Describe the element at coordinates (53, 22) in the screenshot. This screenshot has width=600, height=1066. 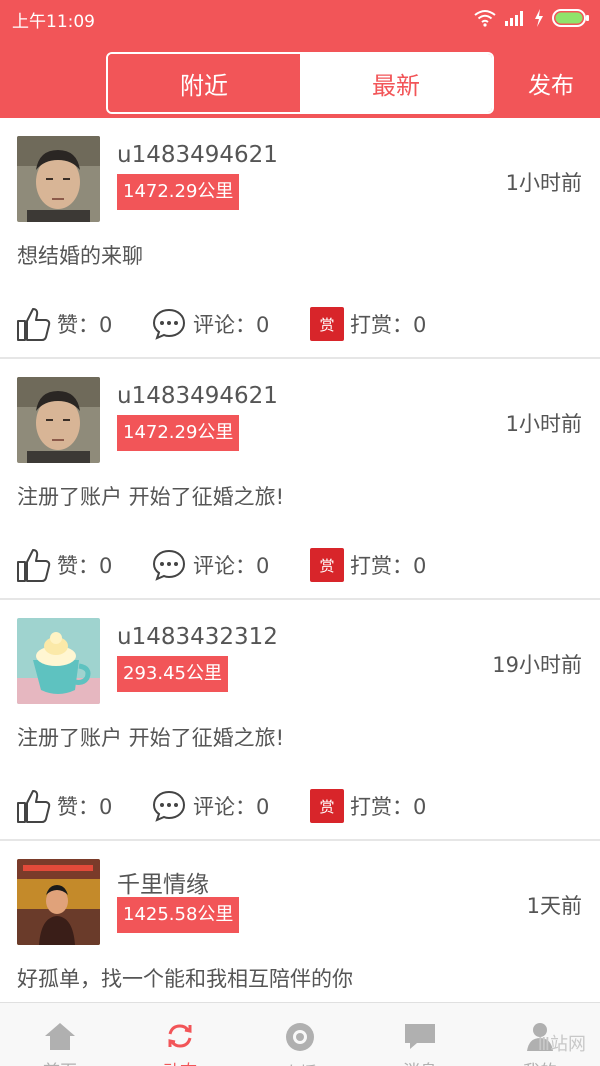
I see `status-time: 上午11:09` at that location.